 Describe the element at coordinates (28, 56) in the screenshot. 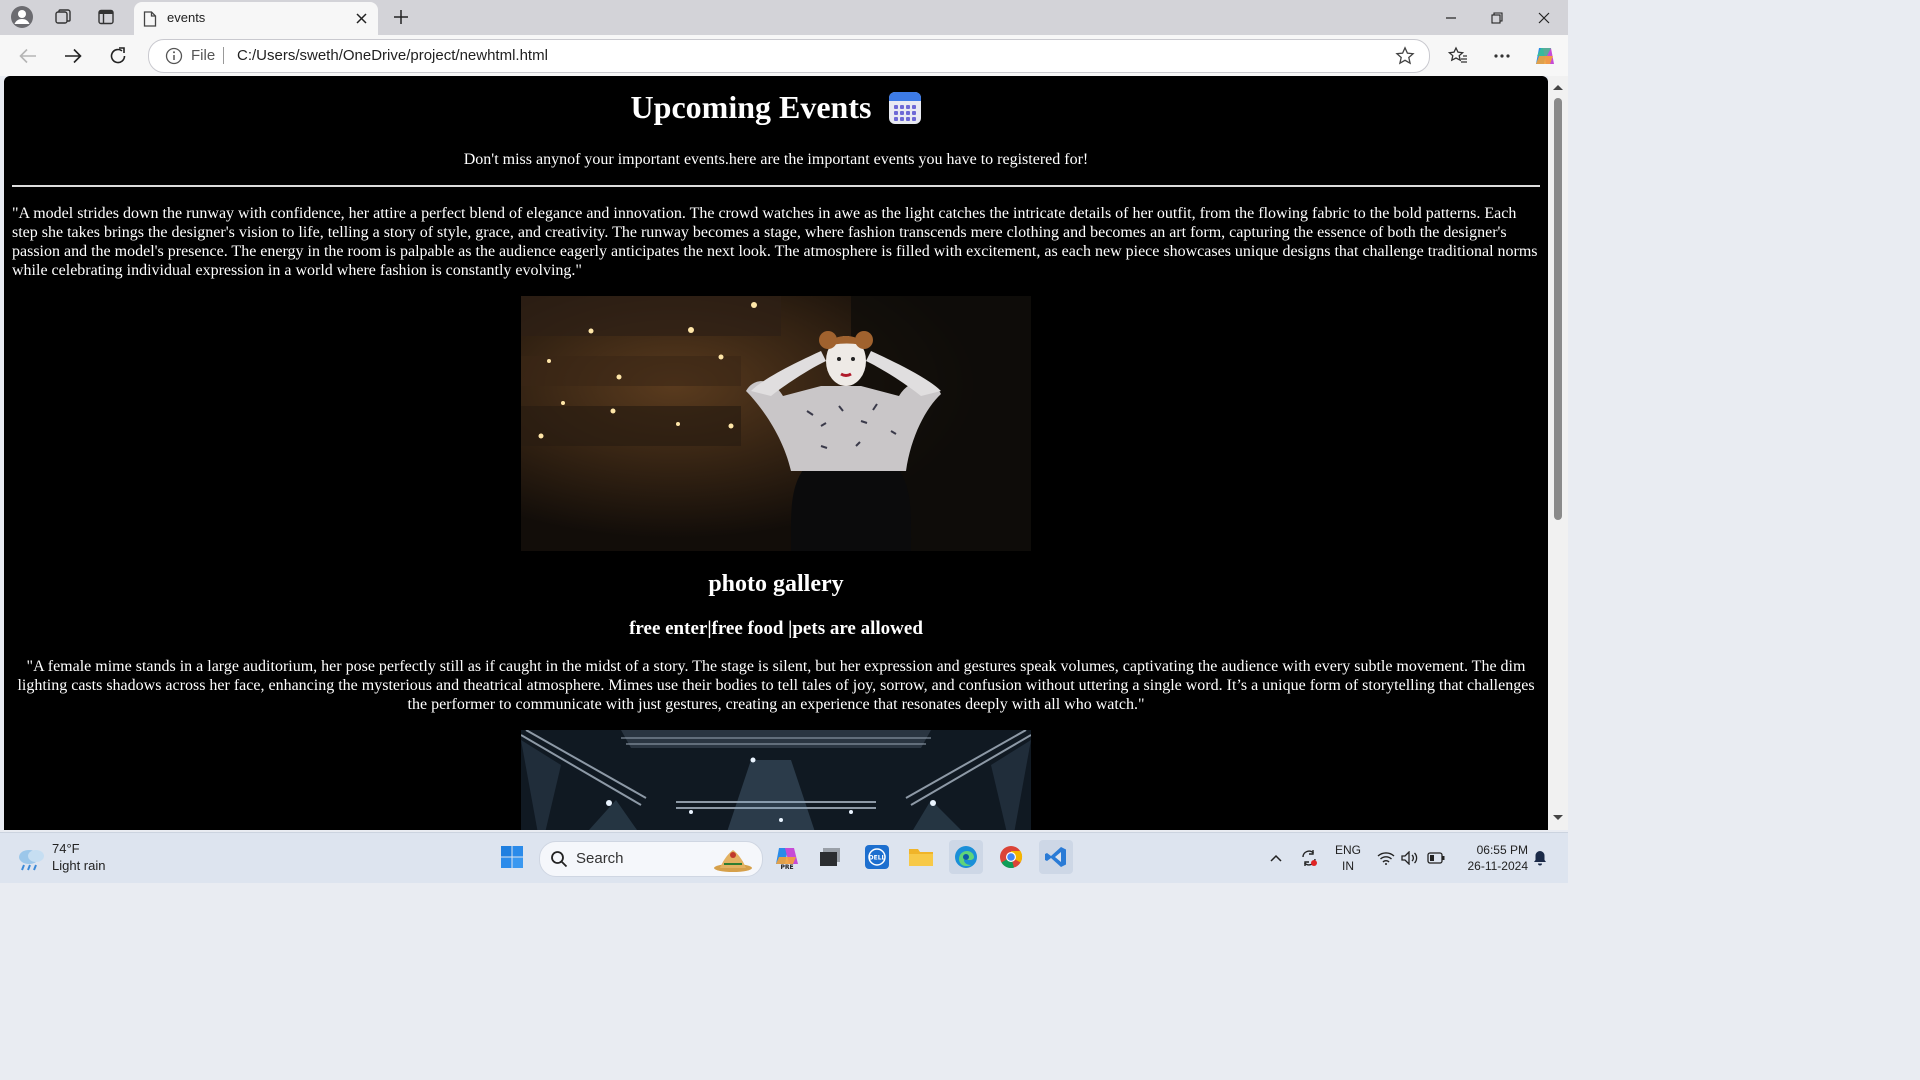

I see `back-icon` at that location.